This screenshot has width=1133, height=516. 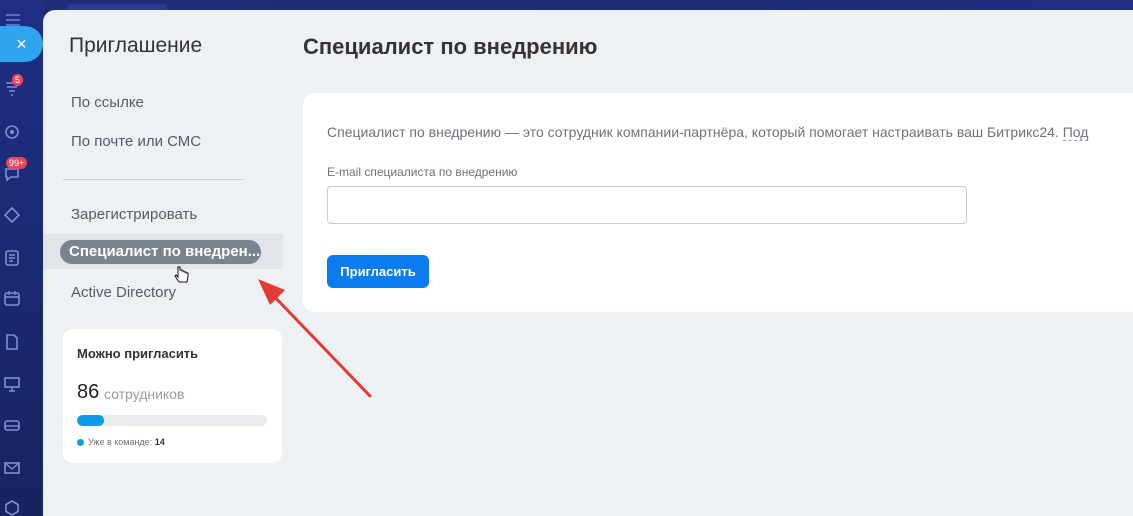 What do you see at coordinates (136, 45) in the screenshot?
I see `sidebar-title: Приглашение` at bounding box center [136, 45].